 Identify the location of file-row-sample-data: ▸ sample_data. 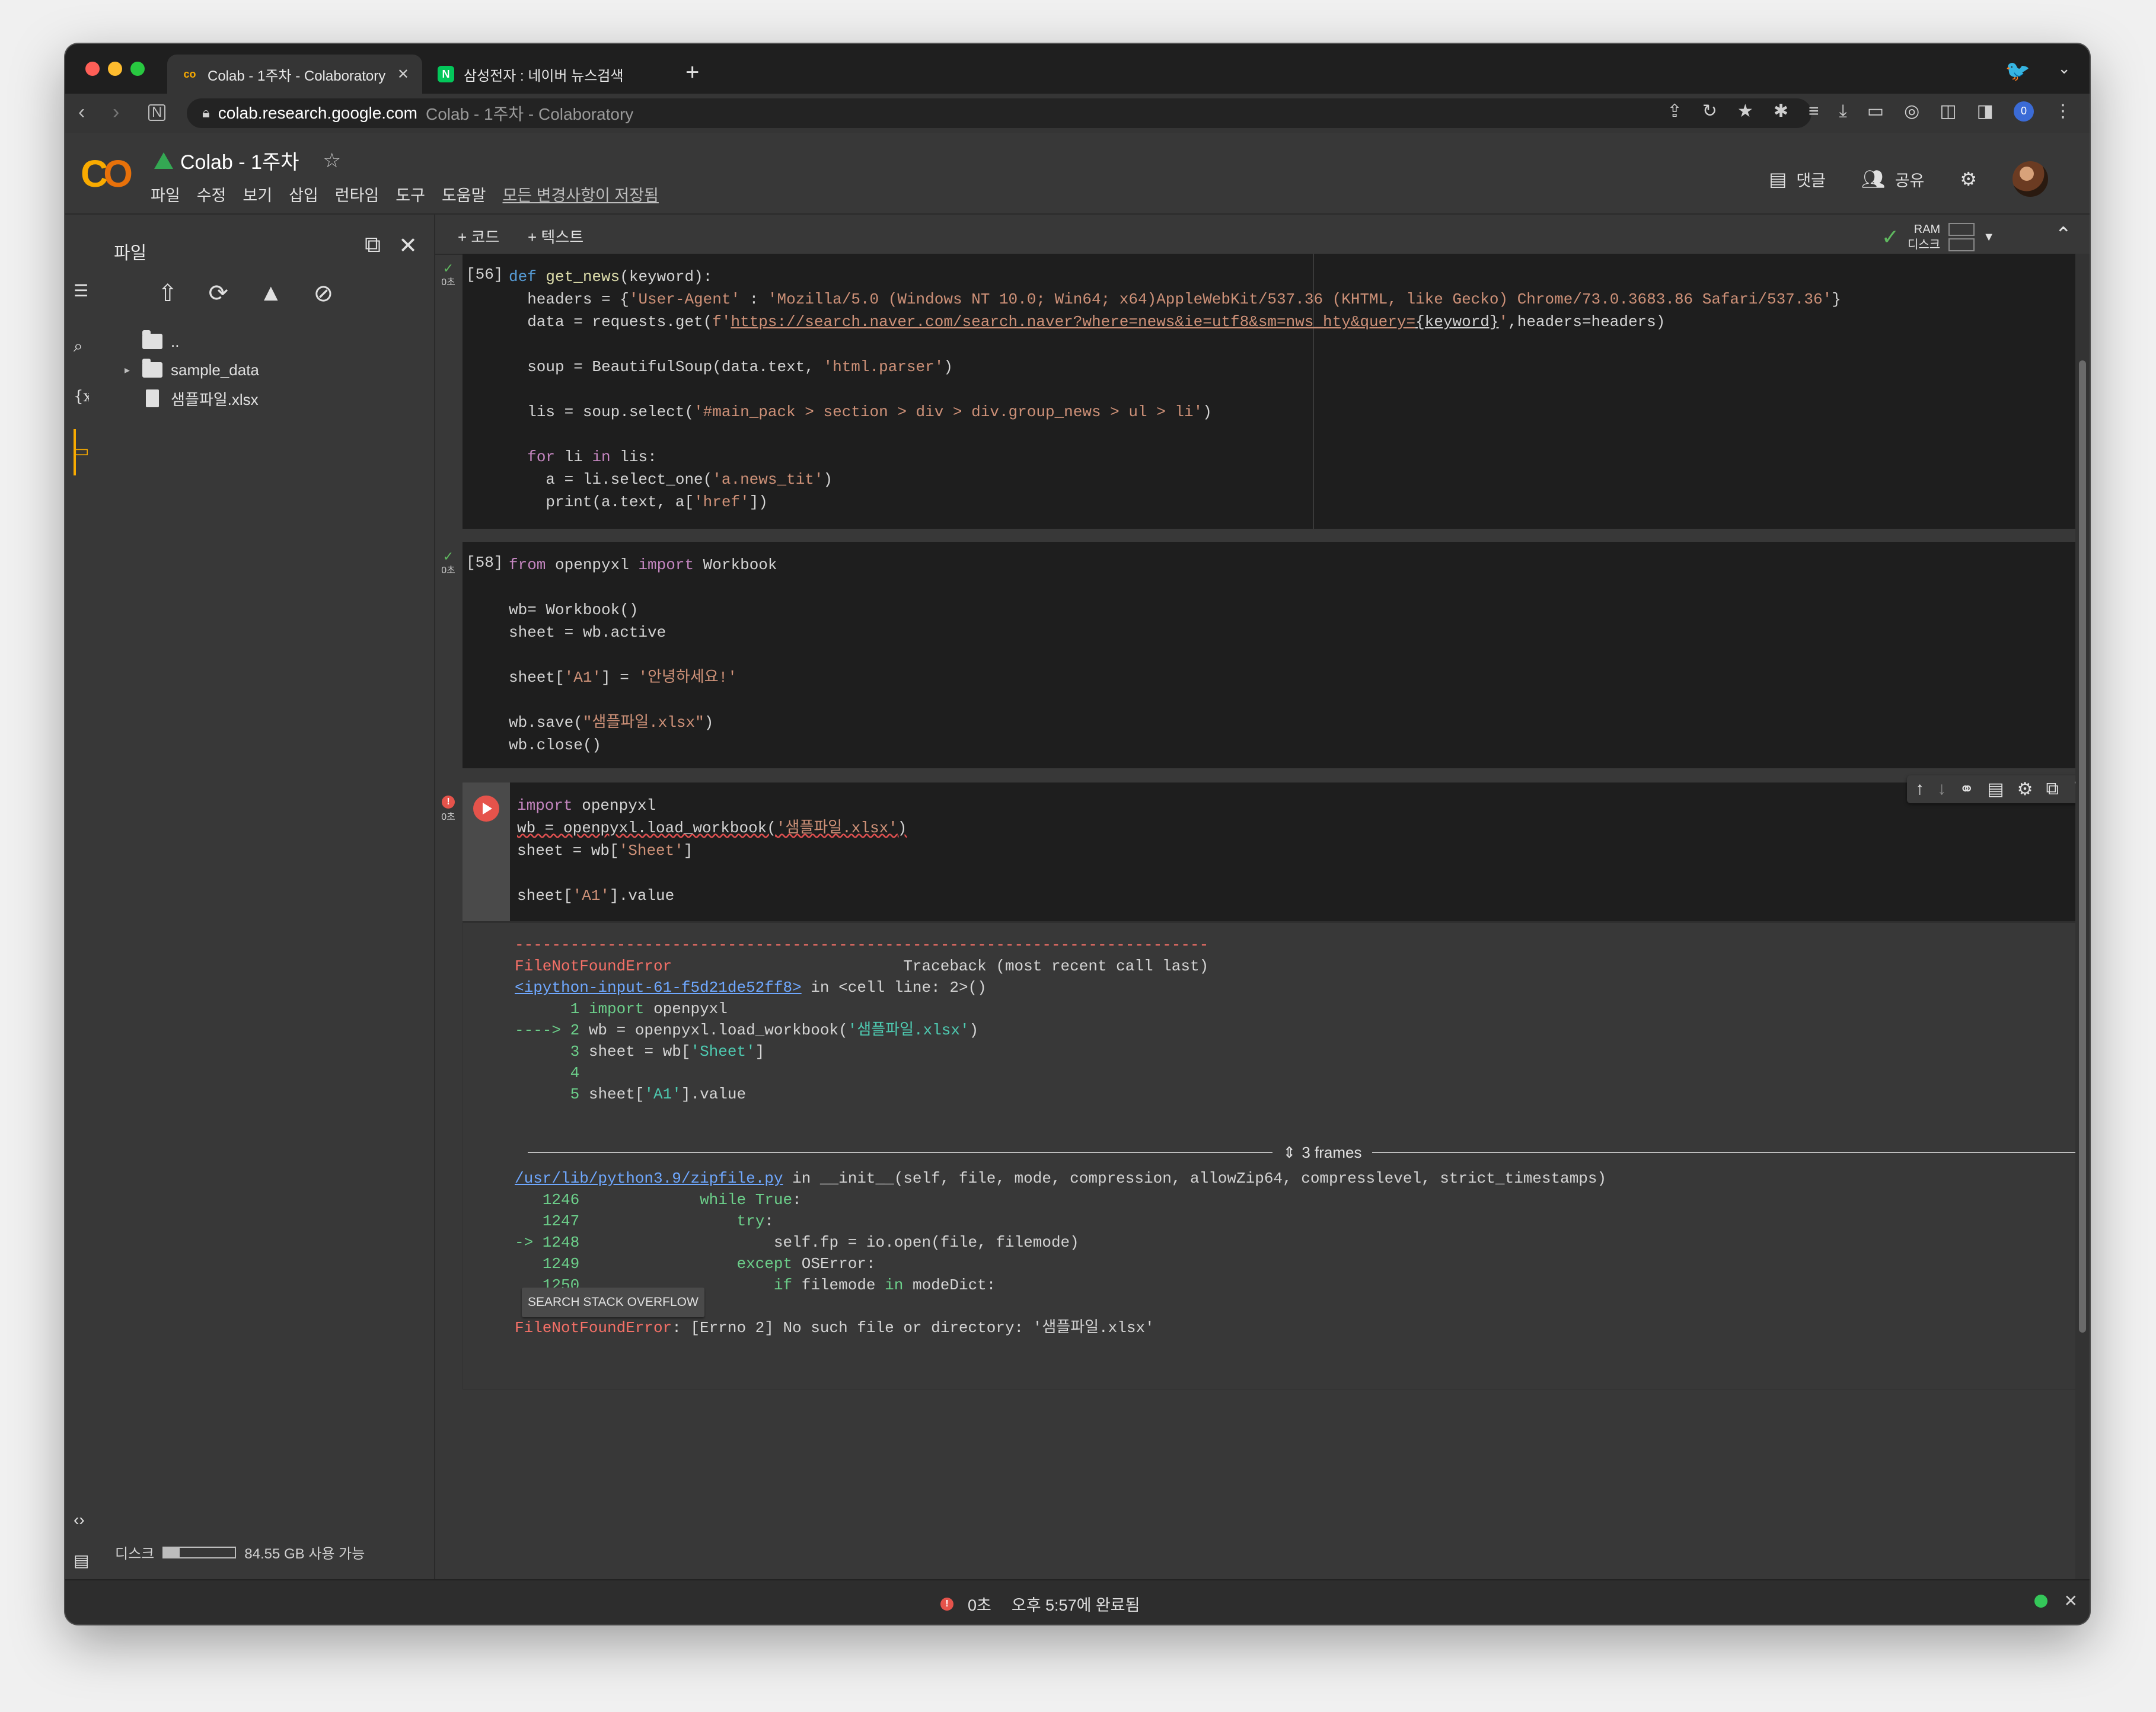
(192, 370).